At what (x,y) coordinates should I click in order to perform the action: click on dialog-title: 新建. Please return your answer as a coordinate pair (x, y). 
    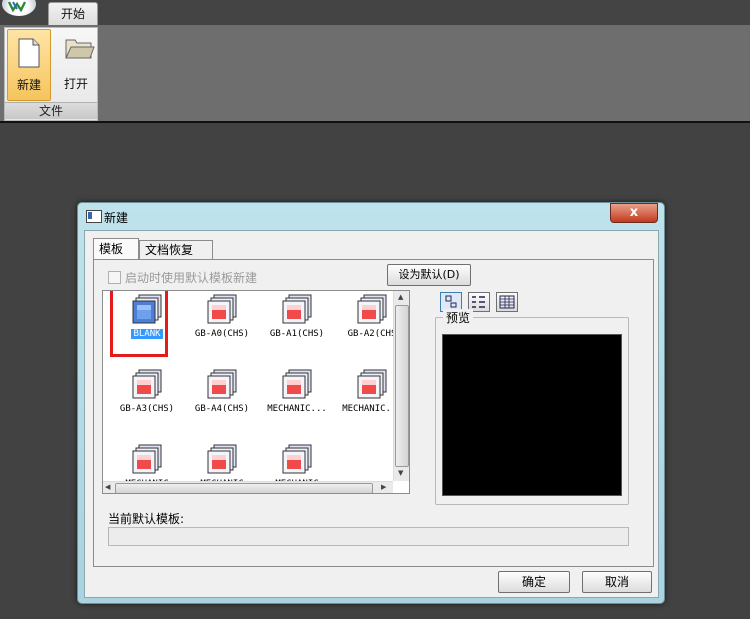
    Looking at the image, I should click on (116, 218).